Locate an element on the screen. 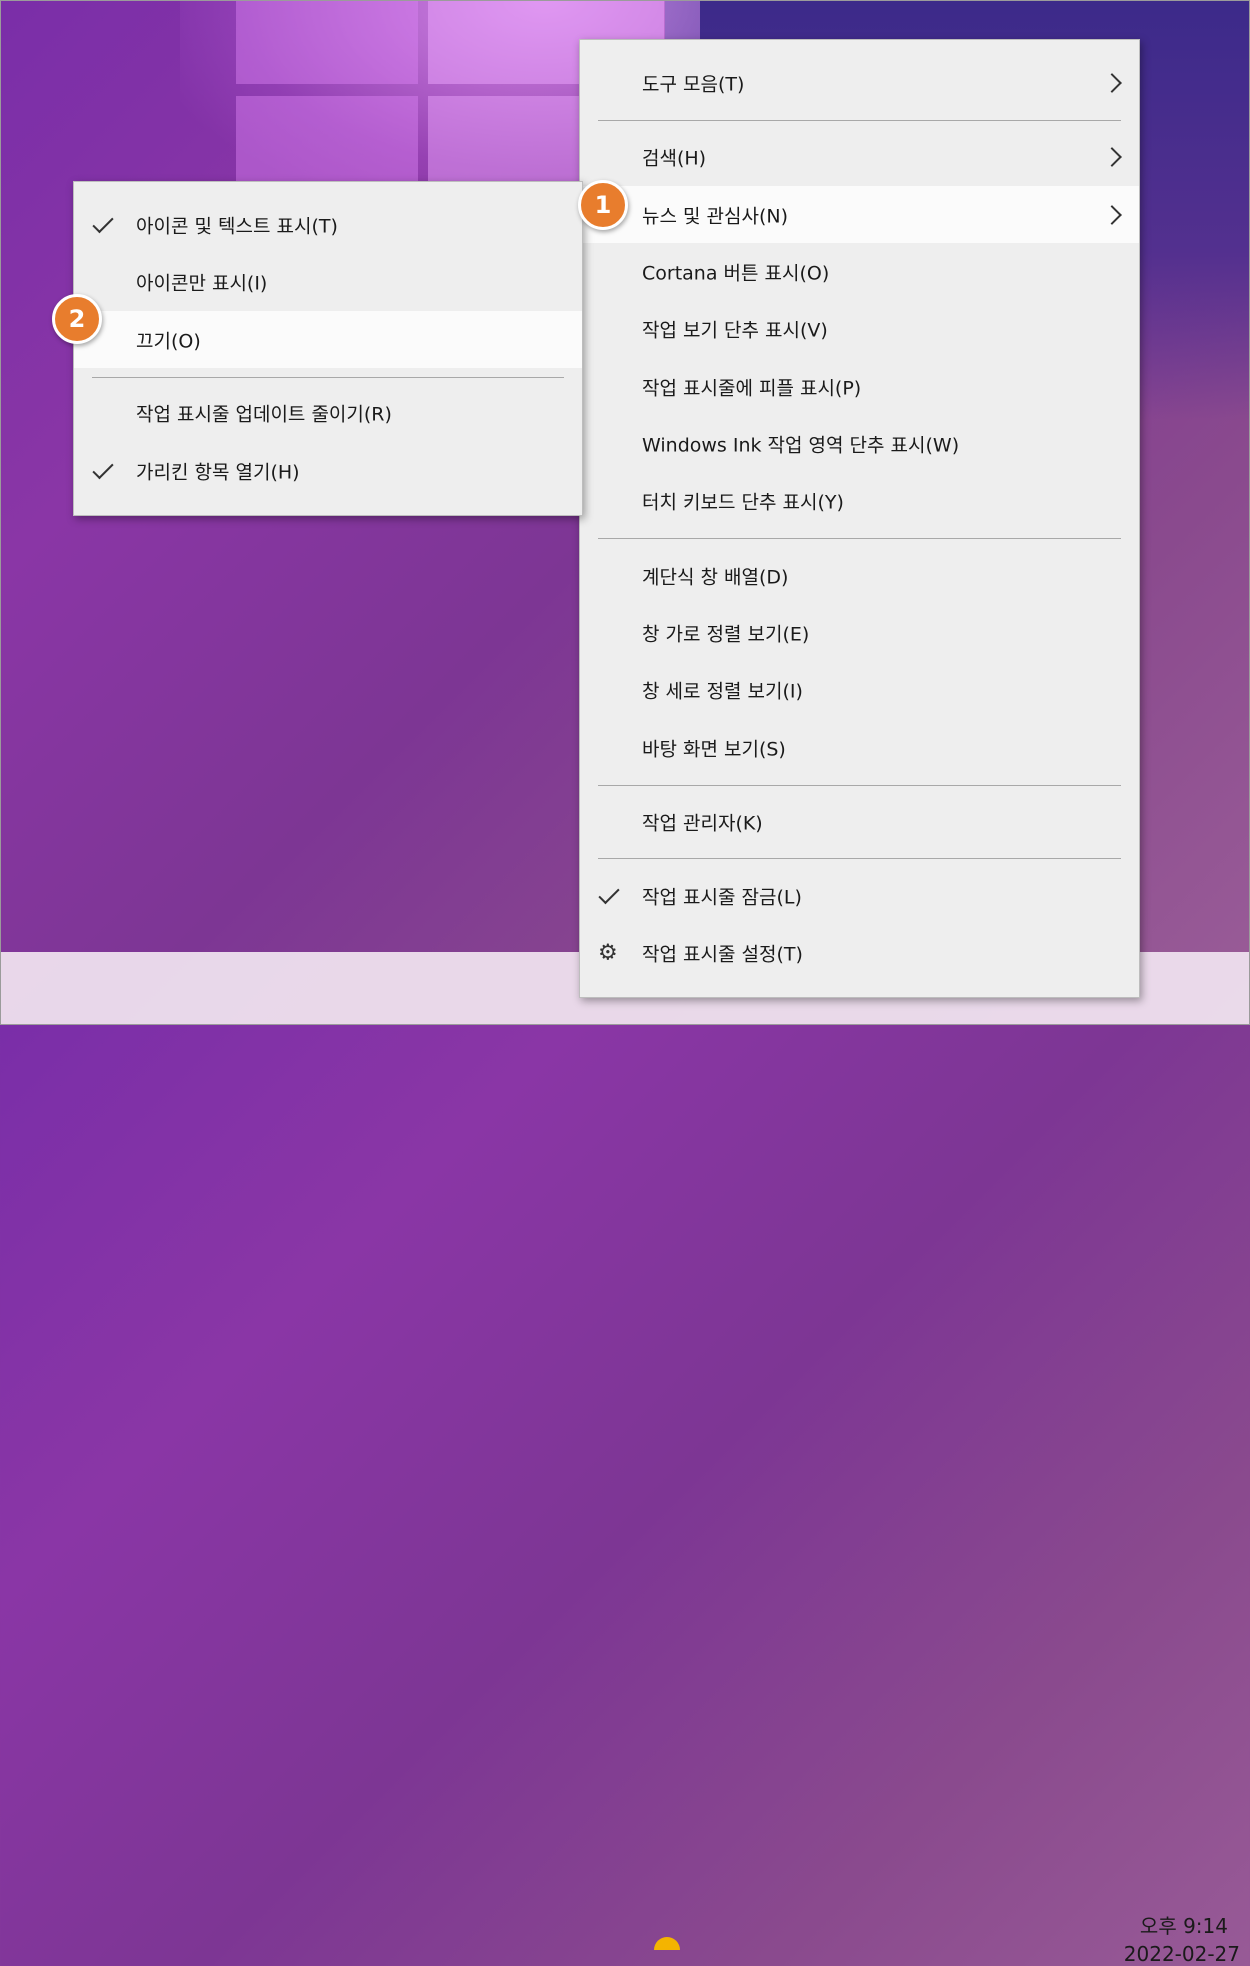  menu-item-lock-taskbar: 작업 표시줄 잠금(L) is located at coordinates (859, 895).